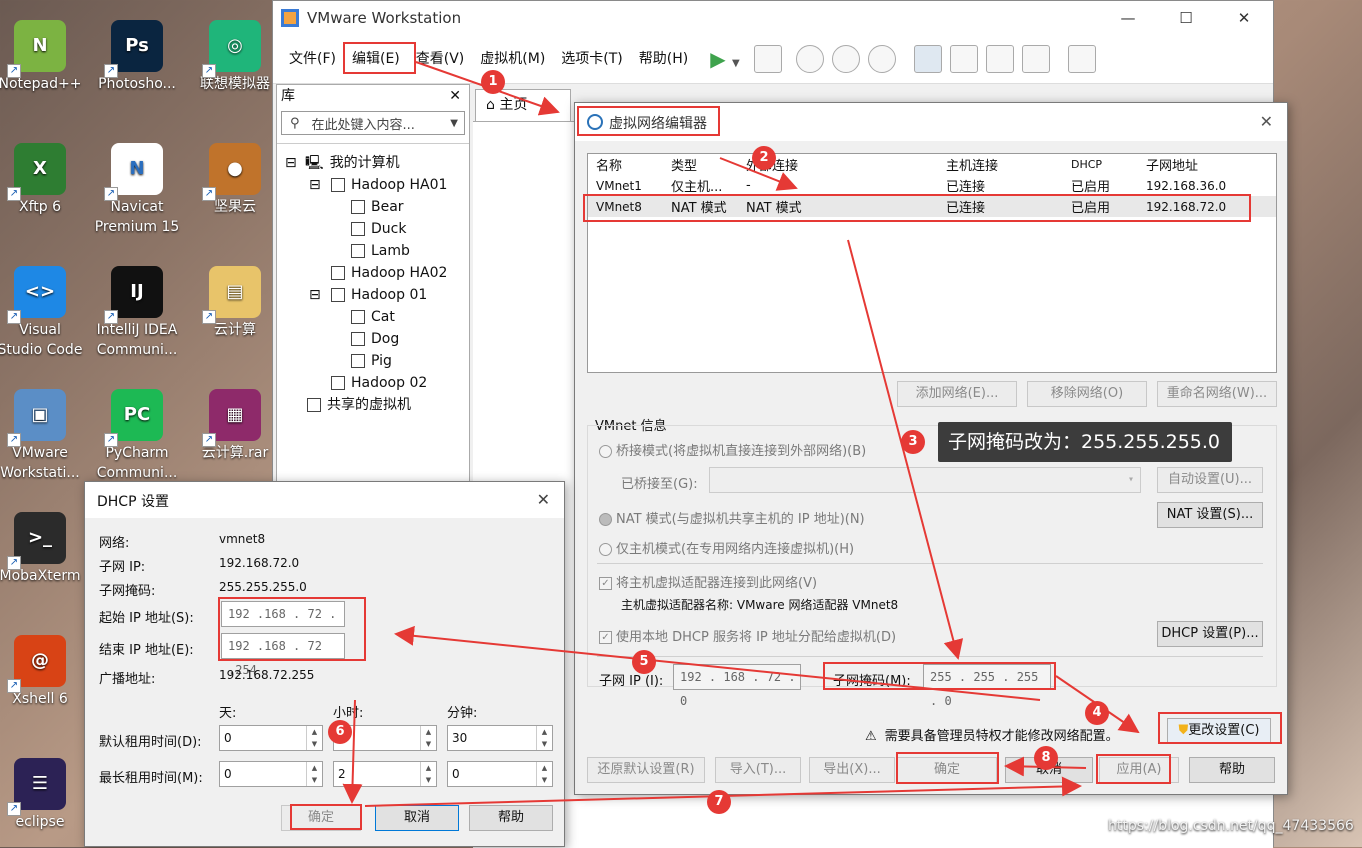 The height and width of the screenshot is (848, 1362). What do you see at coordinates (719, 802) in the screenshot?
I see `step-badge: 7` at bounding box center [719, 802].